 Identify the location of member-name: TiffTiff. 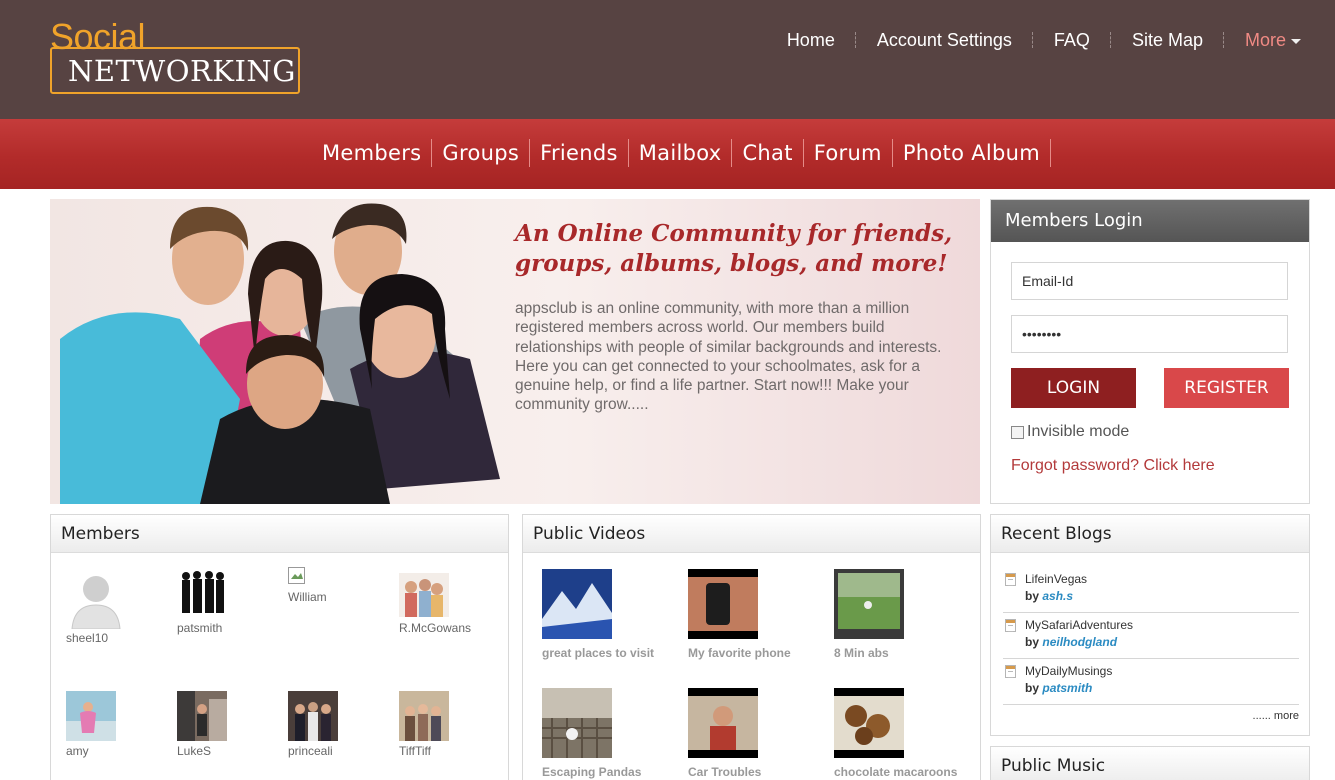
(415, 751).